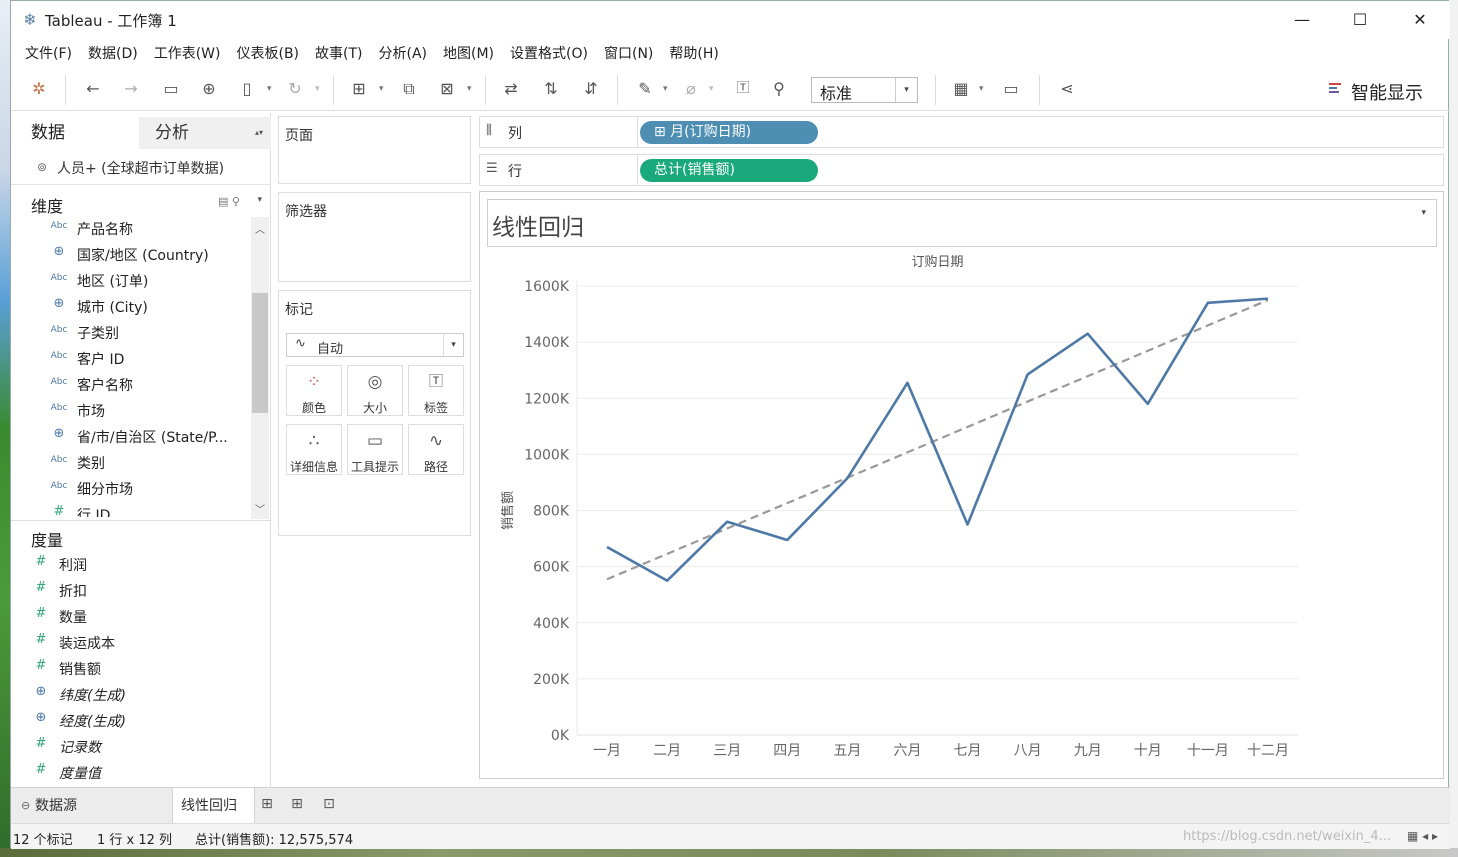 This screenshot has width=1458, height=857. Describe the element at coordinates (131, 462) in the screenshot. I see `field-item: Abc 类别` at that location.